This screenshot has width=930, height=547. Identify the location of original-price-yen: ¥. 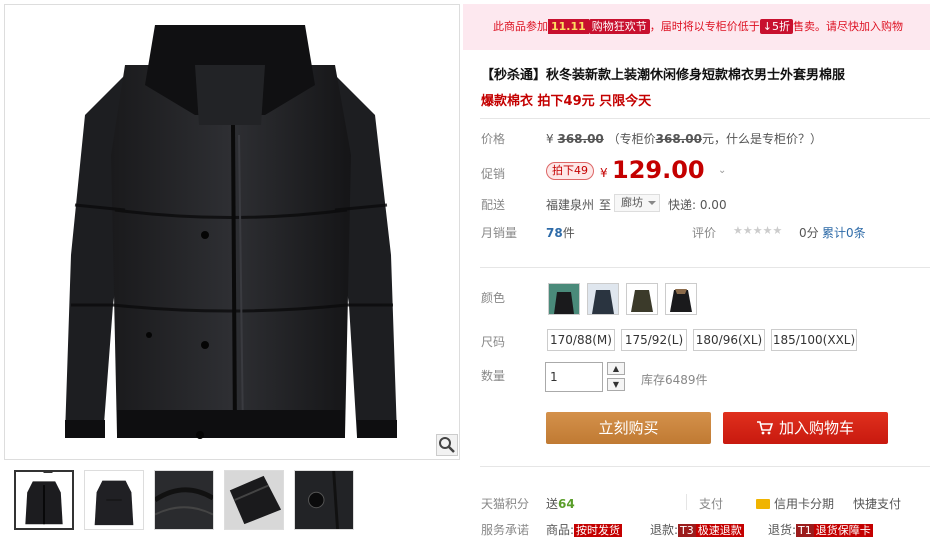
(550, 139).